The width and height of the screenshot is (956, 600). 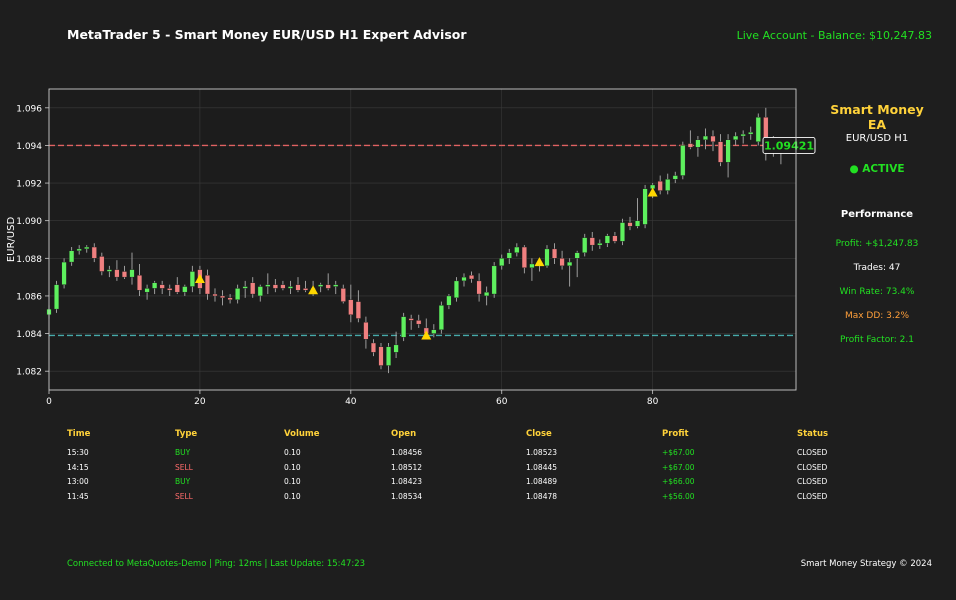 What do you see at coordinates (302, 434) in the screenshot?
I see `col-header-volume: Volume` at bounding box center [302, 434].